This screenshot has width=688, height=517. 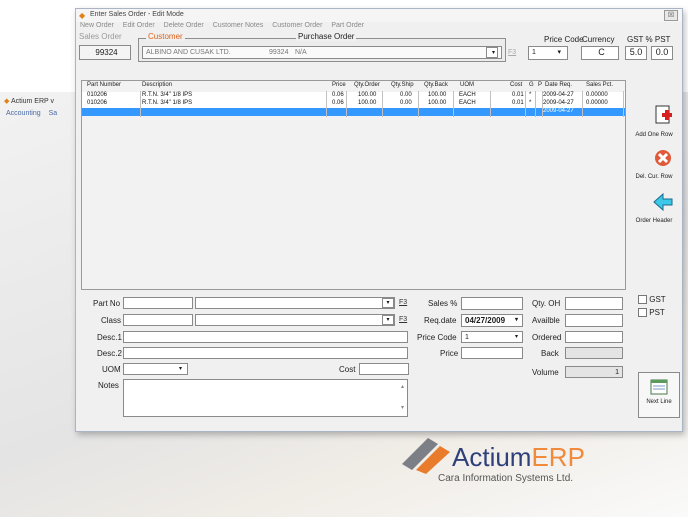 What do you see at coordinates (184, 25) in the screenshot?
I see `menu-delete-order: Delete Order` at bounding box center [184, 25].